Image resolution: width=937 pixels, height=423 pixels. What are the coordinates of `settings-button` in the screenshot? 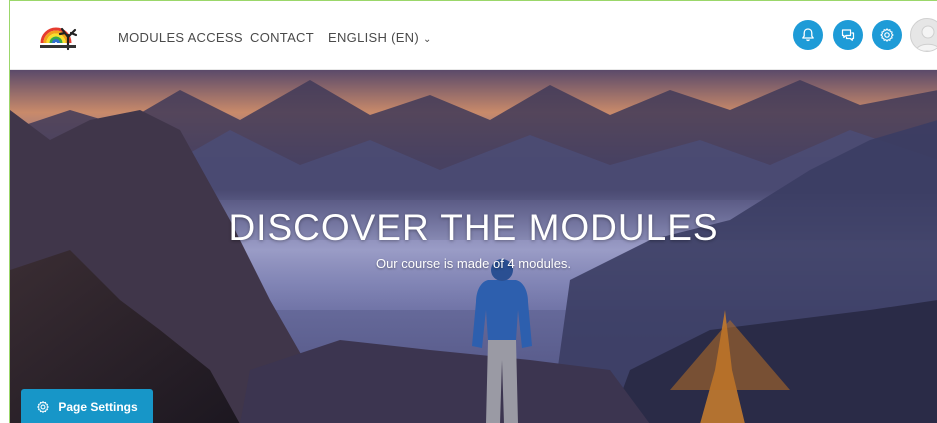 It's located at (887, 35).